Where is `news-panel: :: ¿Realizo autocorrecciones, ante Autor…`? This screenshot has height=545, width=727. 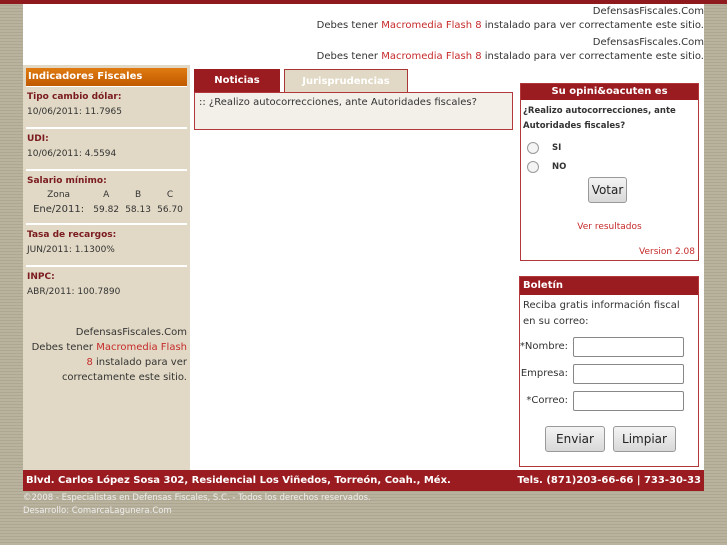 news-panel: :: ¿Realizo autocorrecciones, ante Autor… is located at coordinates (353, 111).